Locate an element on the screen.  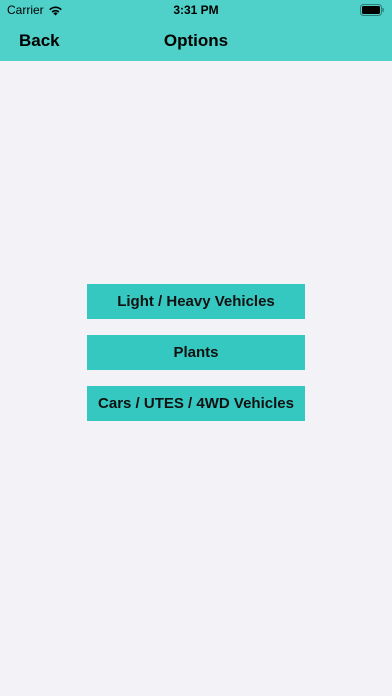
nav-bar: Back Options is located at coordinates (196, 40).